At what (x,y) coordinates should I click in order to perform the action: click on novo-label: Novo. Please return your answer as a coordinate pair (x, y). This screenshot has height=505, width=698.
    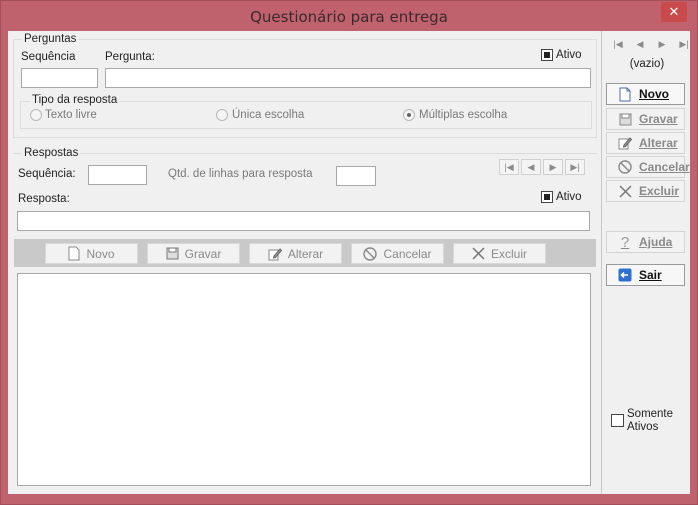
    Looking at the image, I should click on (654, 94).